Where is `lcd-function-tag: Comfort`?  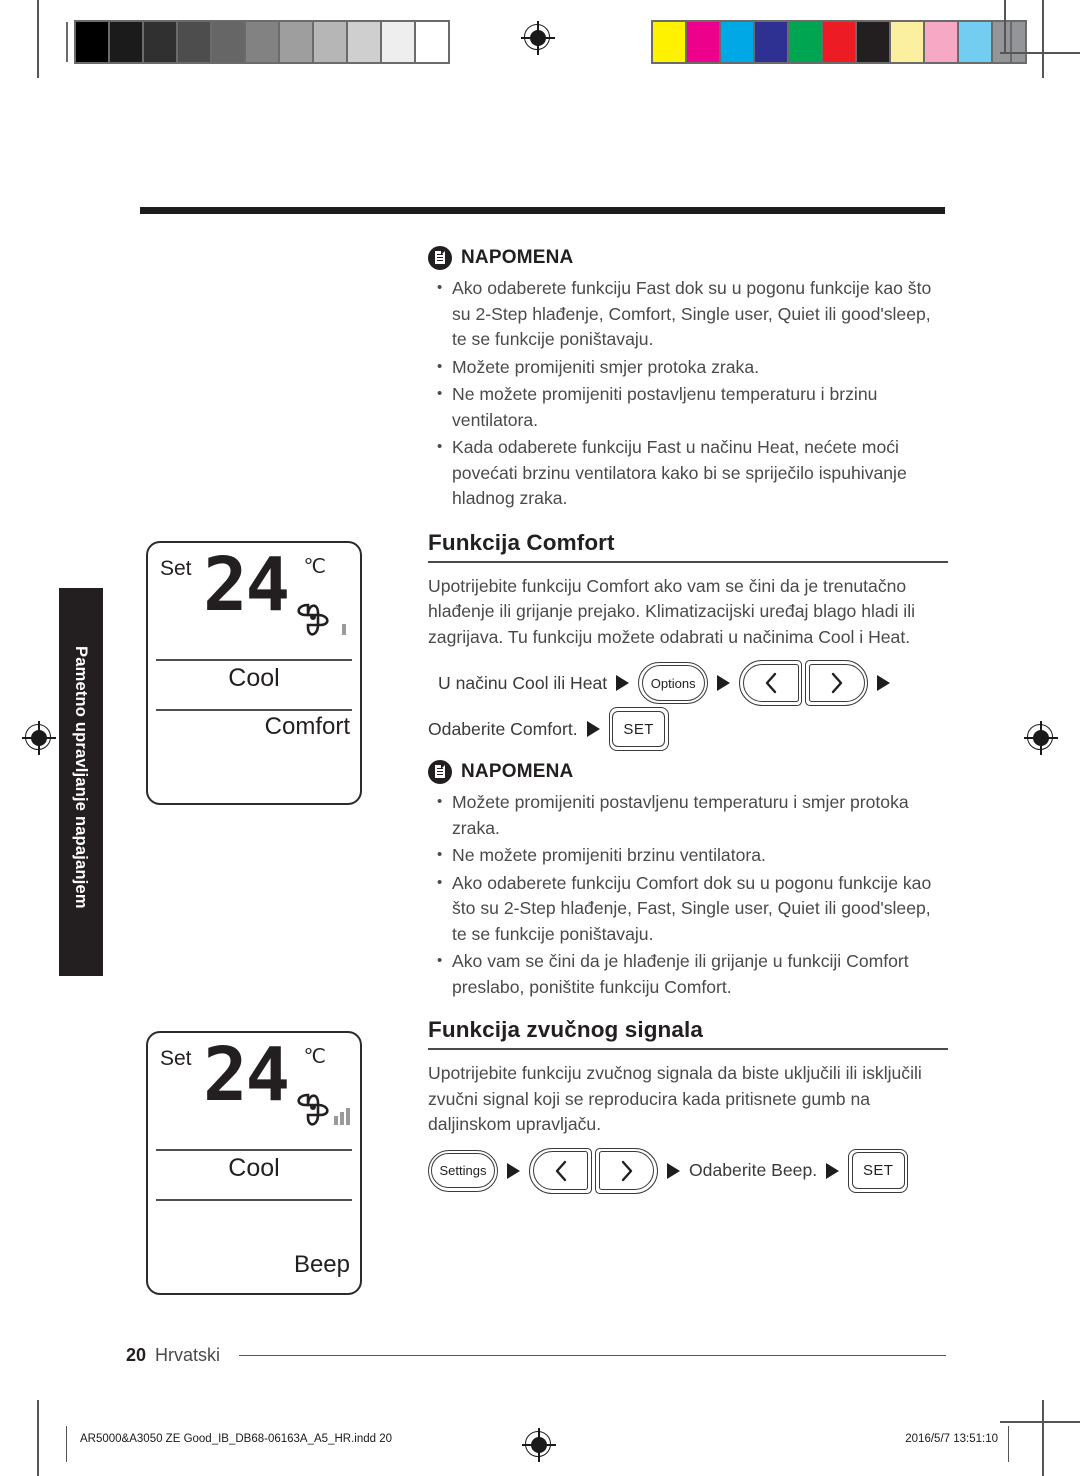 lcd-function-tag: Comfort is located at coordinates (307, 726).